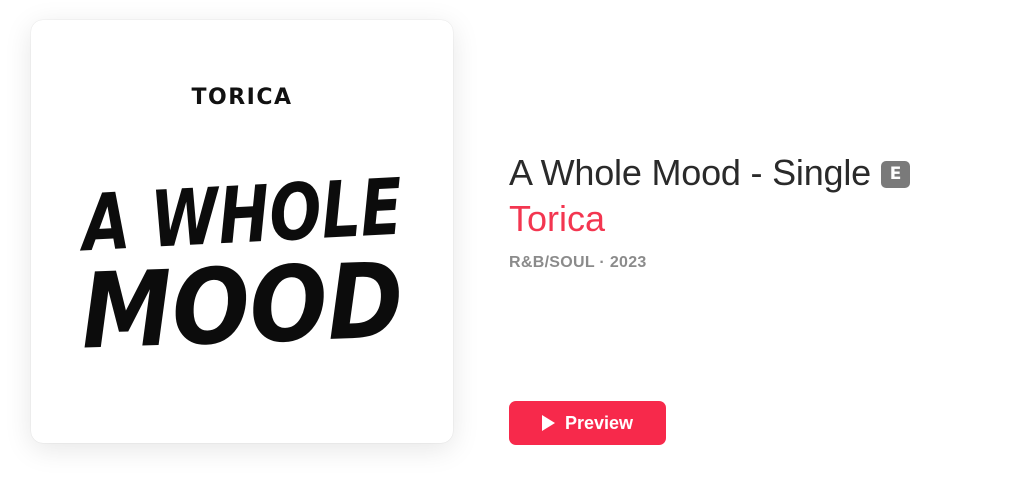  I want to click on title-row: A Whole Mood - Single E, so click(759, 173).